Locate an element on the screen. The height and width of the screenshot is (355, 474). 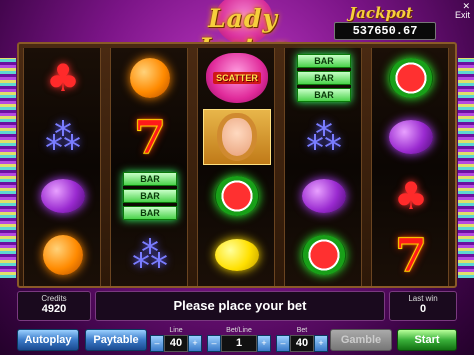
line-plus-button: + is located at coordinates (195, 343).